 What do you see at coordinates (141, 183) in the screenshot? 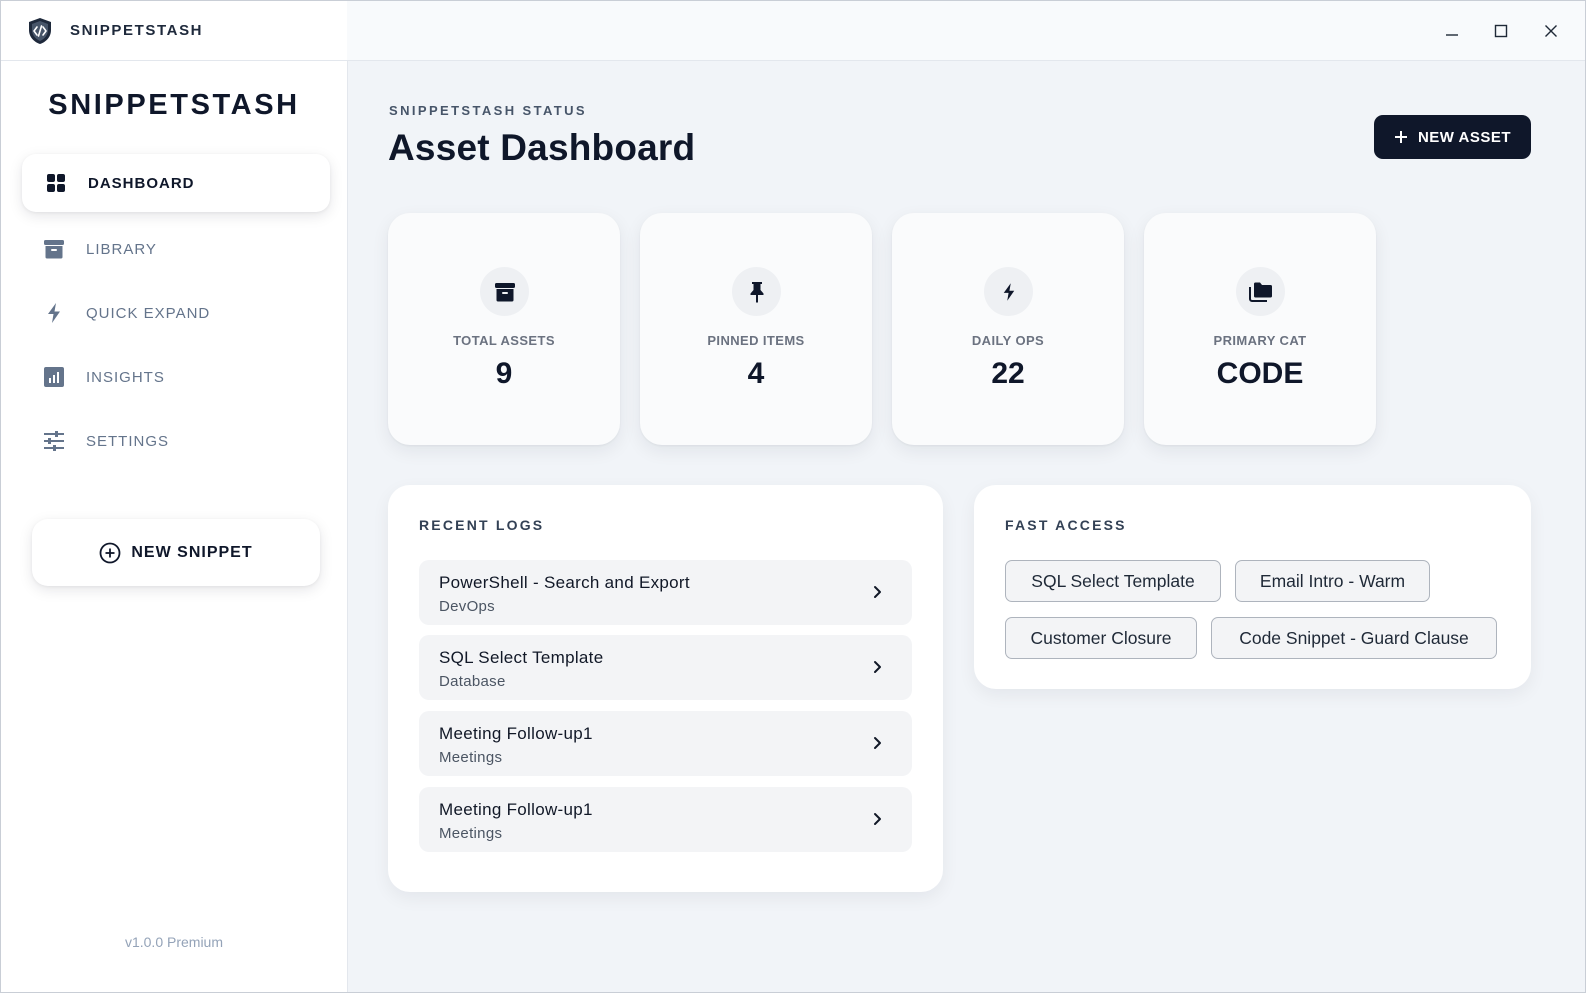
I see `sidebar-item-label: DASHBOARD` at bounding box center [141, 183].